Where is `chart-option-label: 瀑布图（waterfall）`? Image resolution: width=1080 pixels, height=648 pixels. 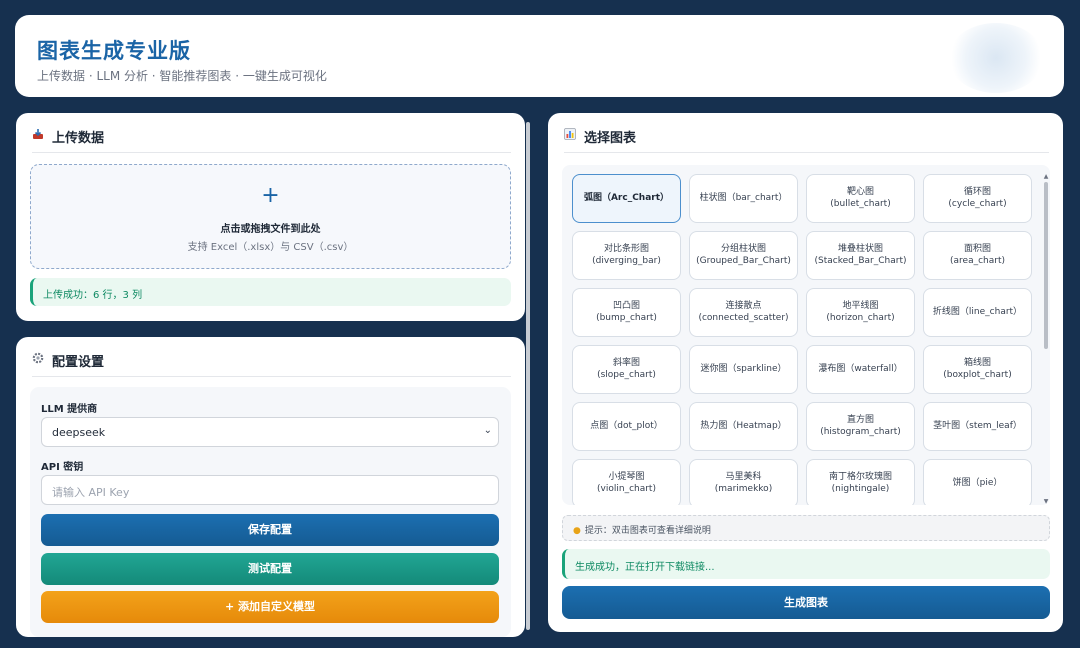 chart-option-label: 瀑布图（waterfall） is located at coordinates (860, 368).